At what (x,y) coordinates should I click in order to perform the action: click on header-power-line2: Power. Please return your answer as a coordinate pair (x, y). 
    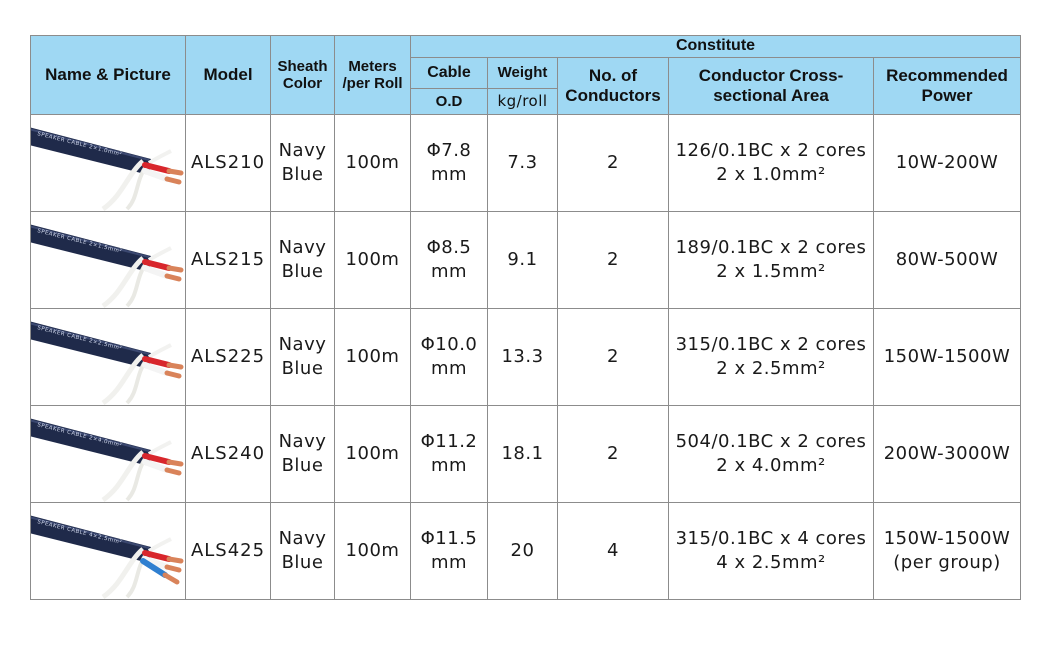
    Looking at the image, I should click on (947, 95).